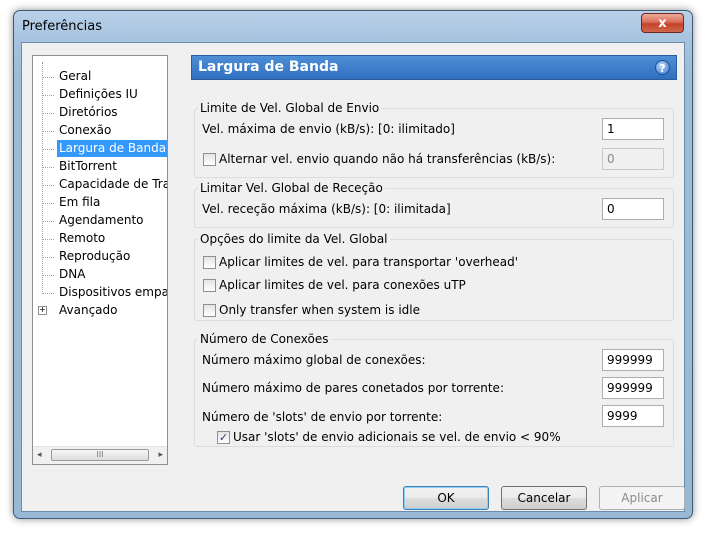  What do you see at coordinates (209, 159) in the screenshot?
I see `alternate-upload-checkbox` at bounding box center [209, 159].